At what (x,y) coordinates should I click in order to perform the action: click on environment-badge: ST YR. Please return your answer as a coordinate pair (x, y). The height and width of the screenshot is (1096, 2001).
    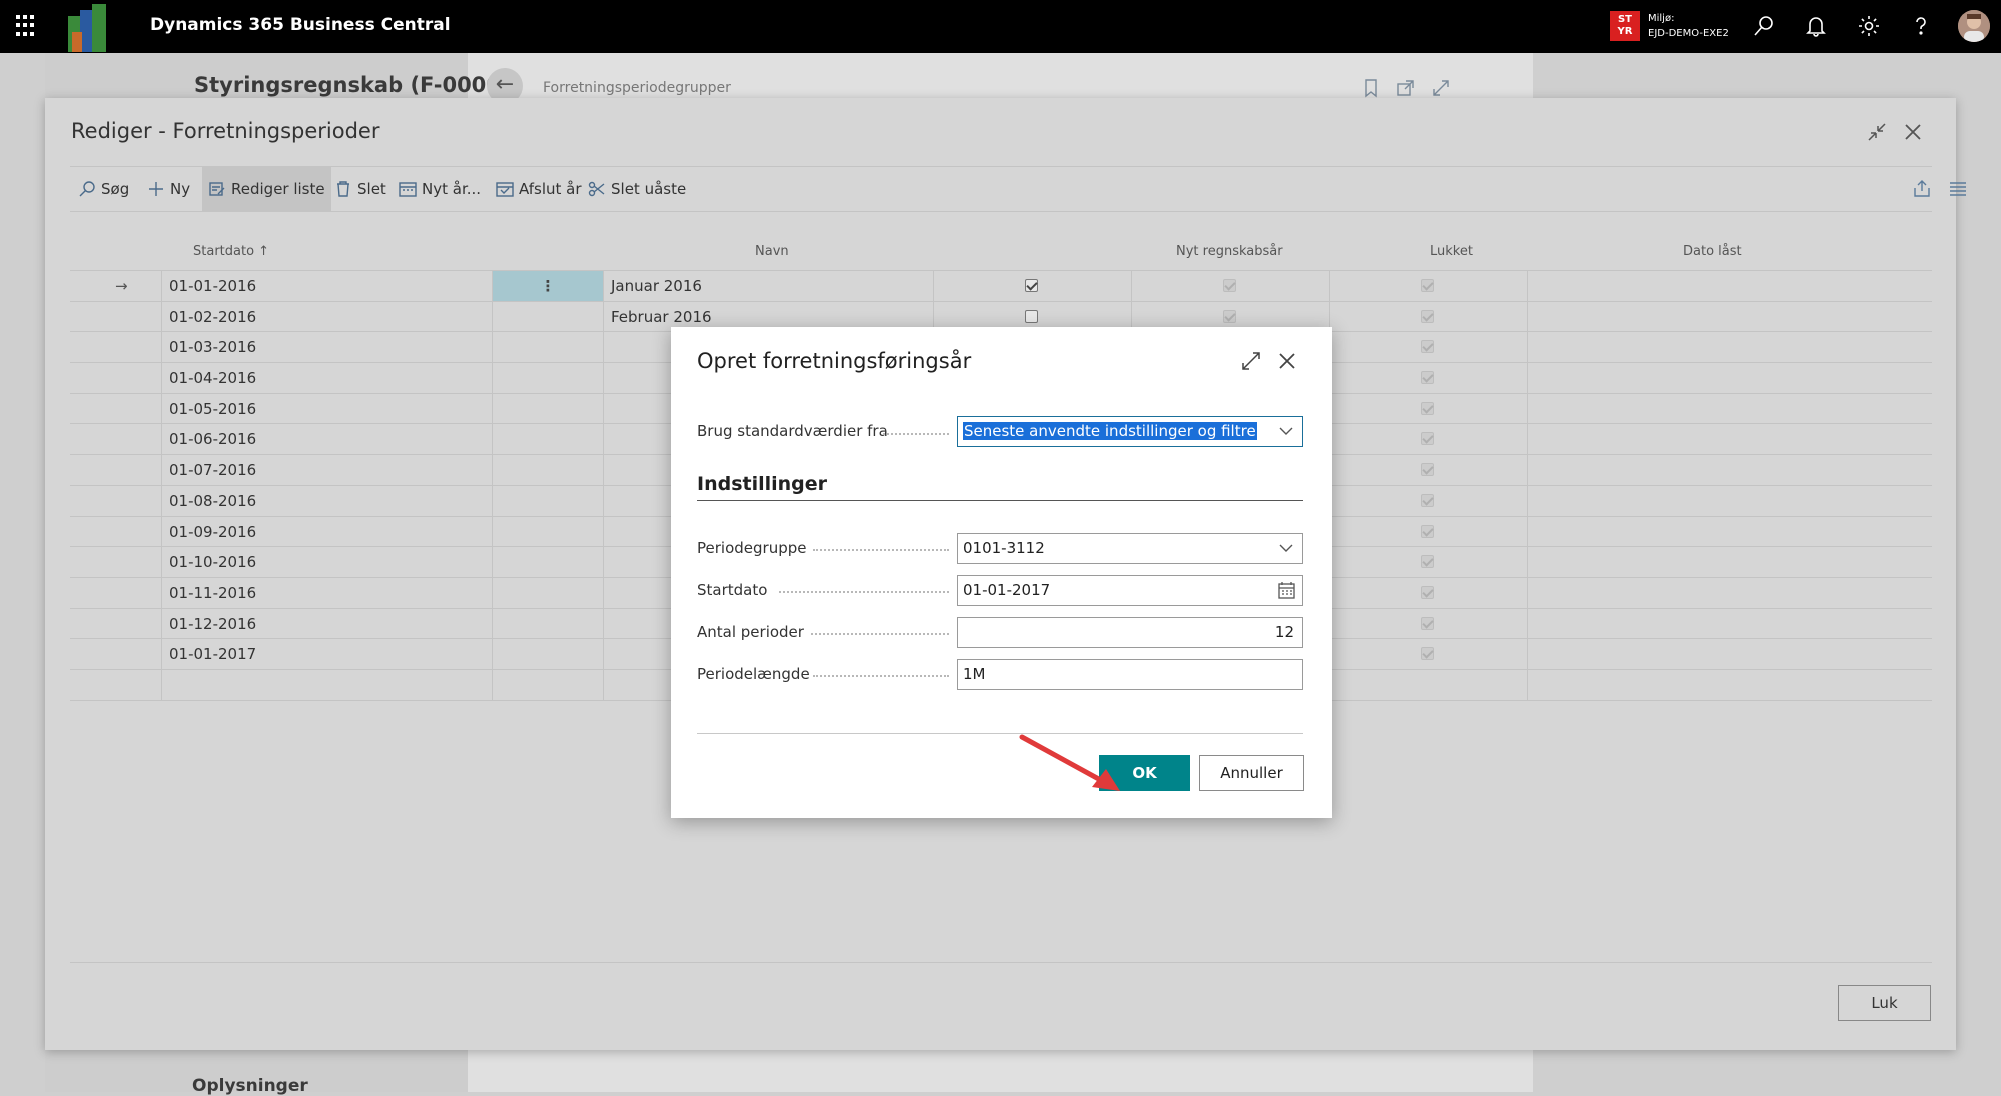
    Looking at the image, I should click on (1625, 26).